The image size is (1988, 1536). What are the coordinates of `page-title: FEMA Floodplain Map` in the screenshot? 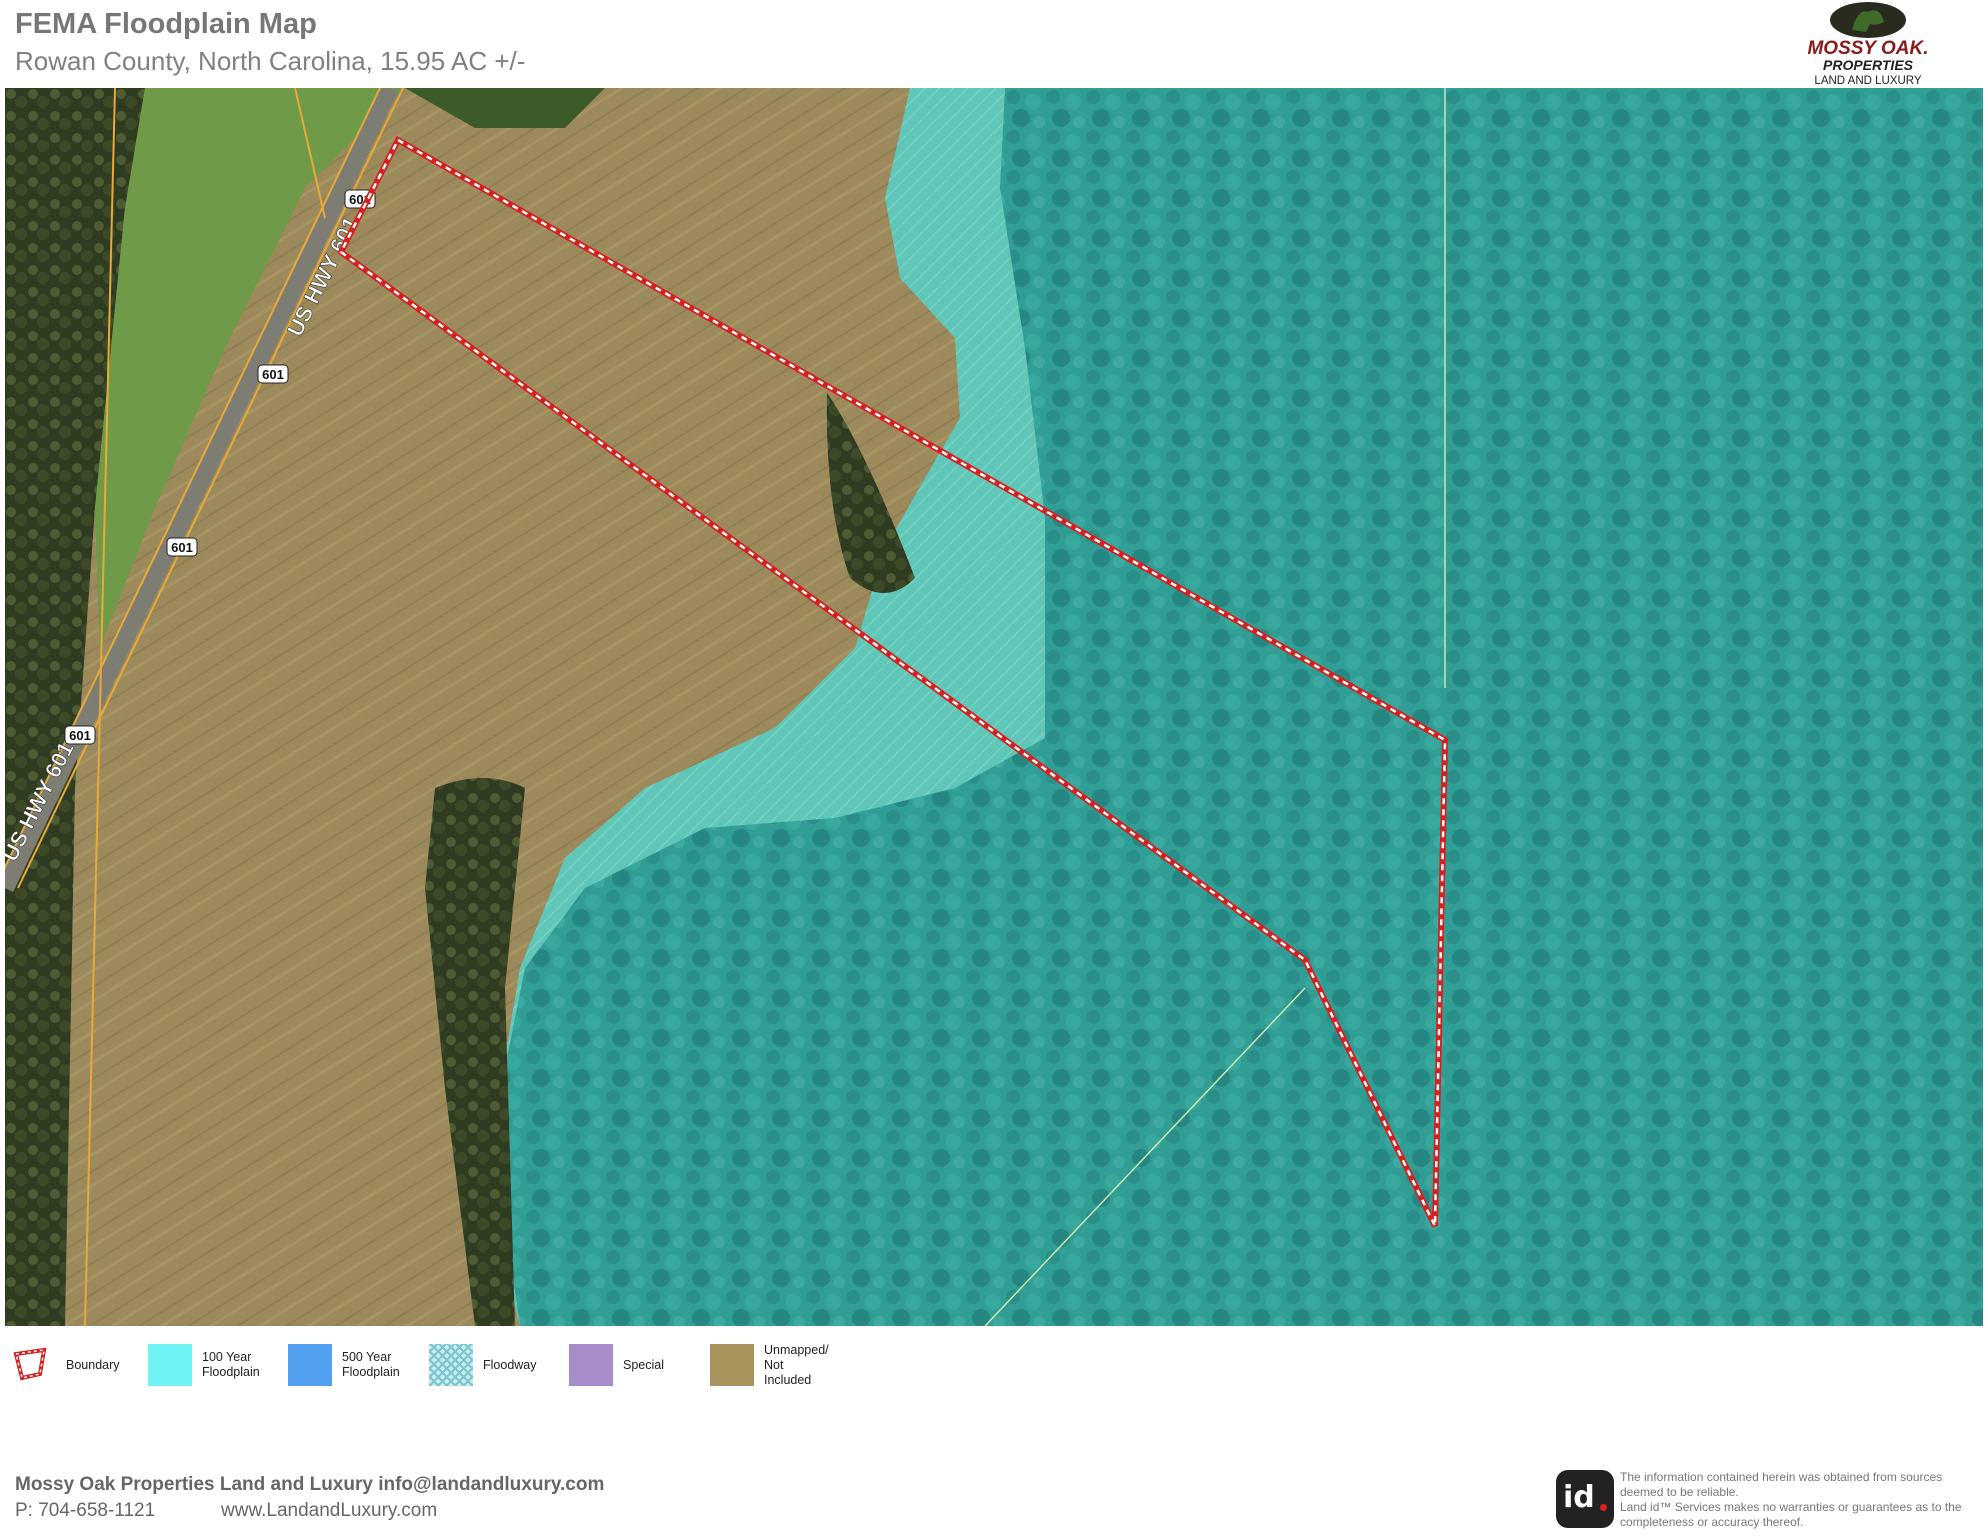 It's located at (166, 24).